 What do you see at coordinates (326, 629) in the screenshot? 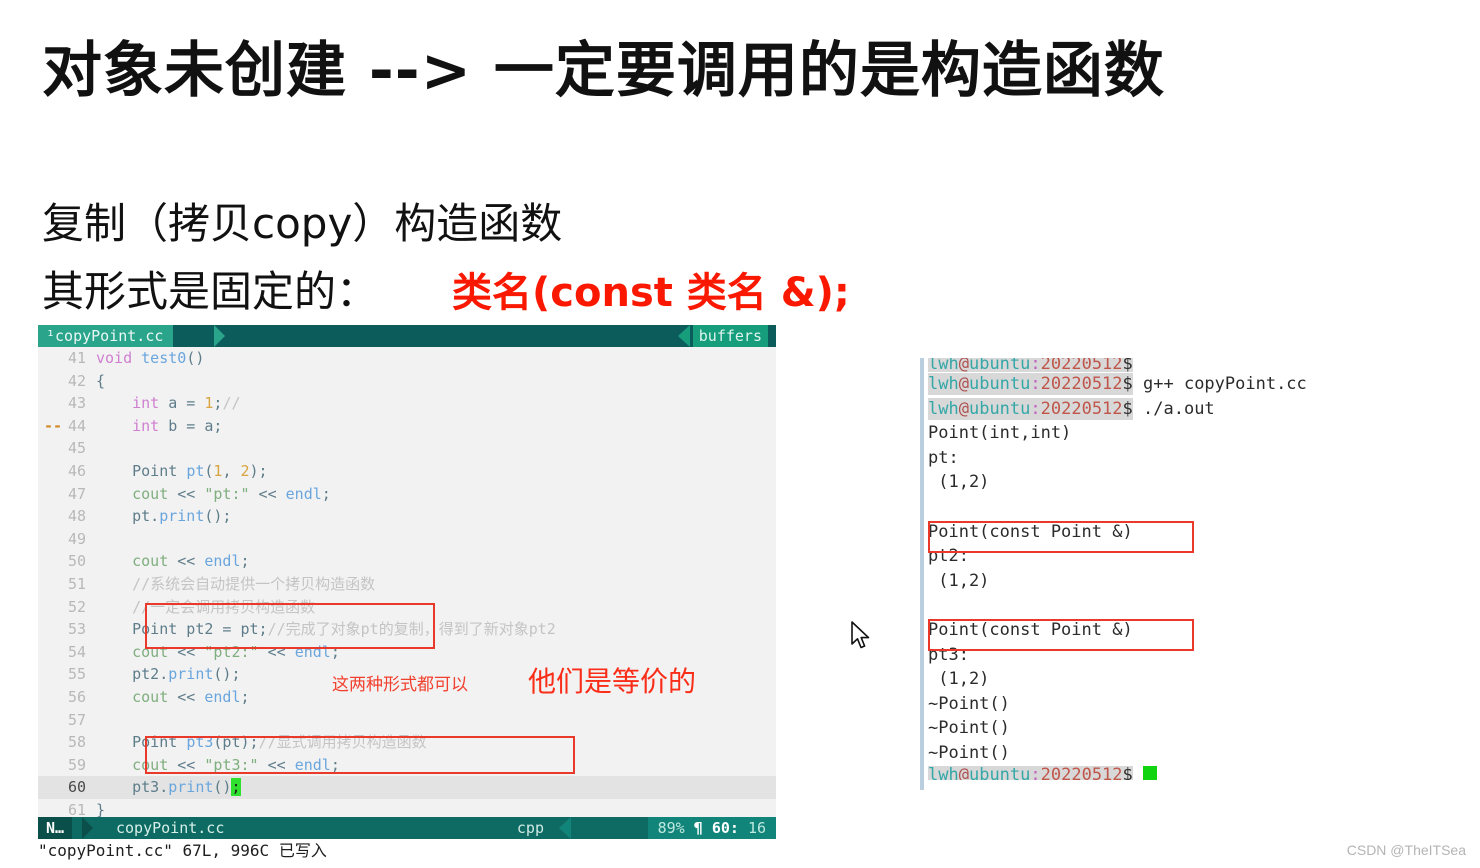
I see `code-text: Point pt2 = pt;//完成了对象pt的复制，得到了新对象pt2` at bounding box center [326, 629].